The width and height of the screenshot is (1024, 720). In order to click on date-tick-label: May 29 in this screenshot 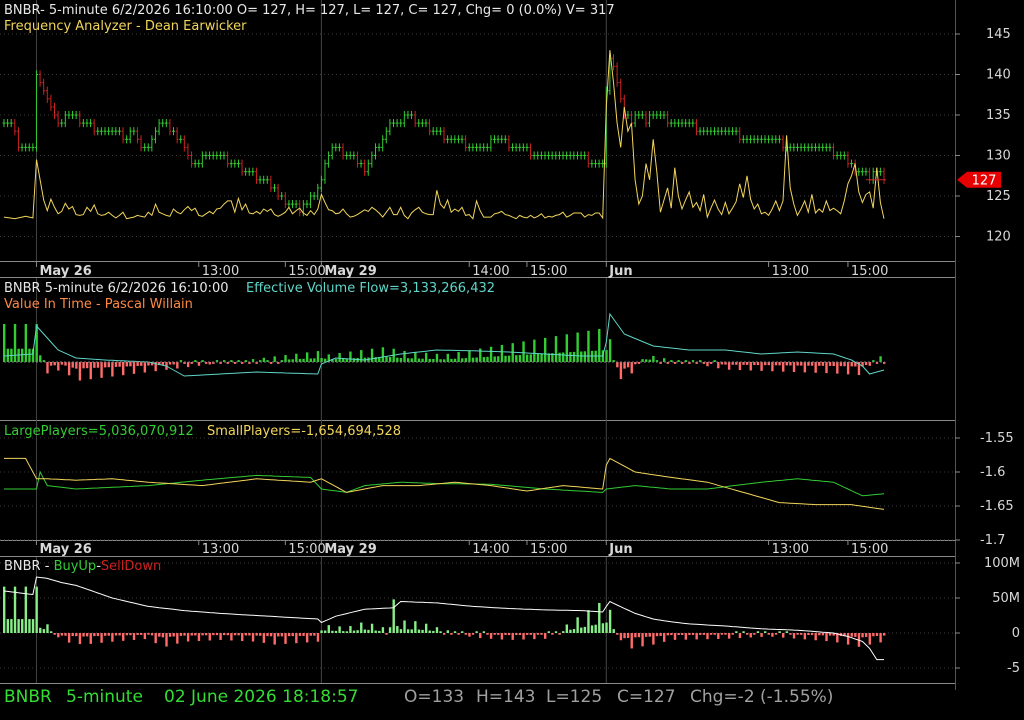, I will do `click(350, 549)`.